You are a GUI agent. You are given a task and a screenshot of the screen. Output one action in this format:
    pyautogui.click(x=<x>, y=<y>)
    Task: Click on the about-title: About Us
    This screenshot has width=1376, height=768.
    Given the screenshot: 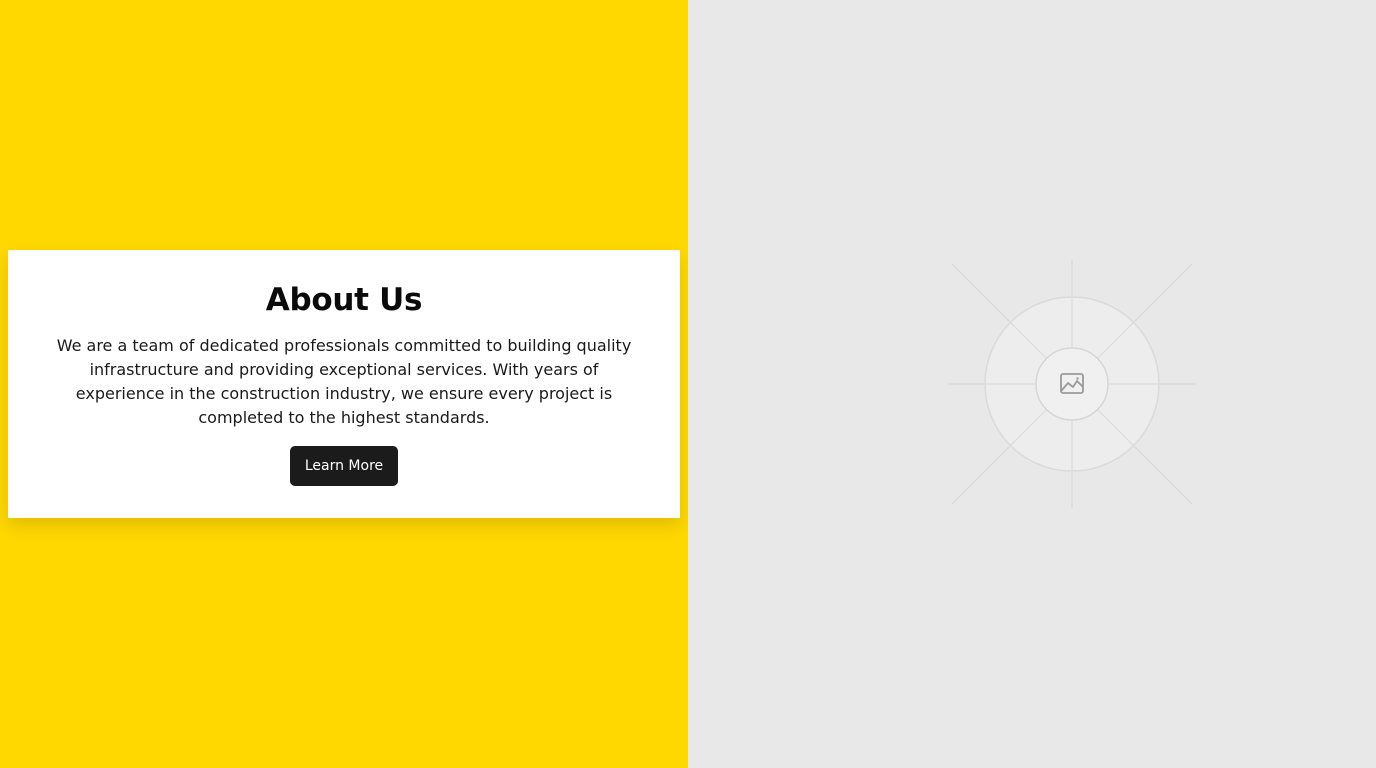 What is the action you would take?
    pyautogui.click(x=344, y=300)
    